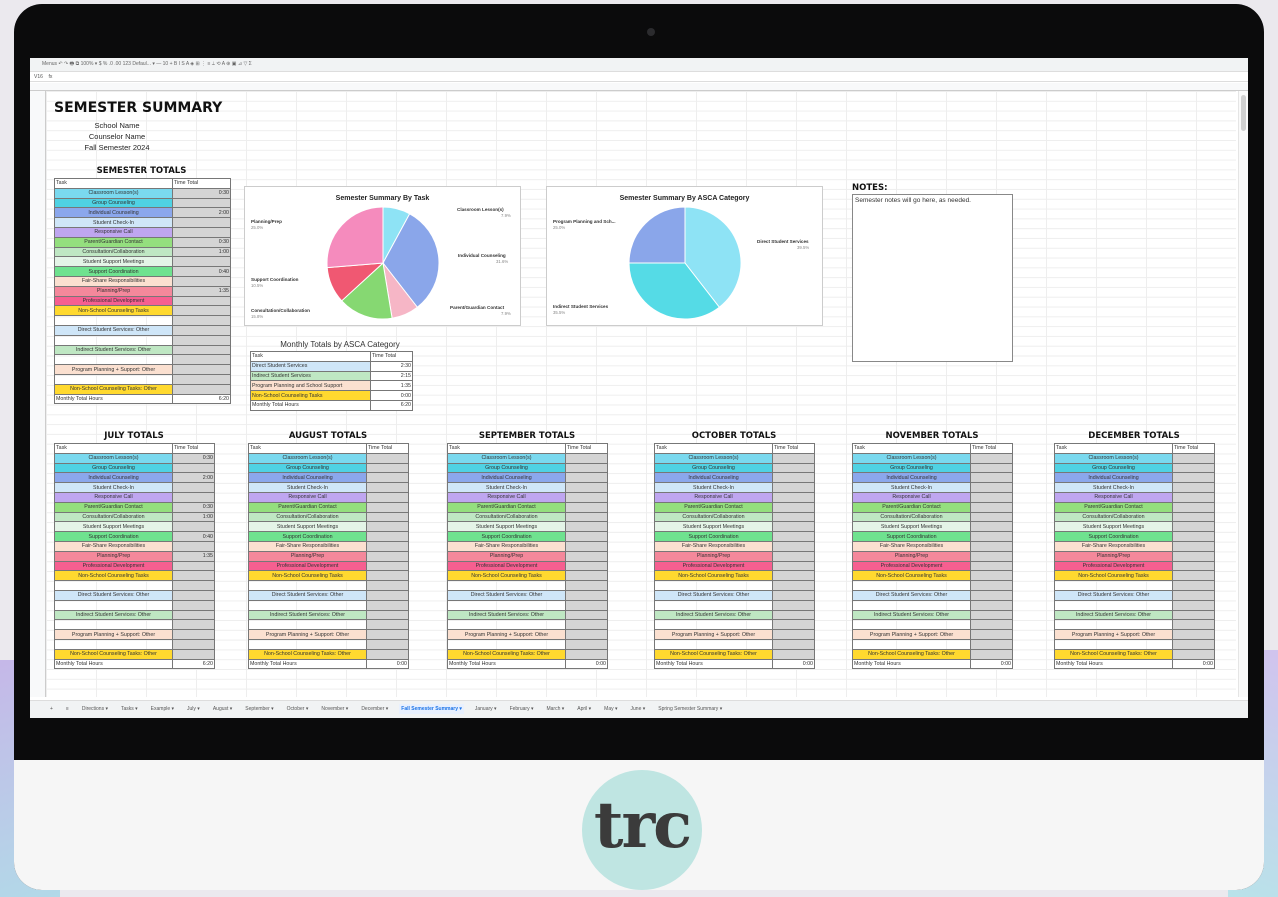  What do you see at coordinates (639, 87) in the screenshot?
I see `column-headers` at bounding box center [639, 87].